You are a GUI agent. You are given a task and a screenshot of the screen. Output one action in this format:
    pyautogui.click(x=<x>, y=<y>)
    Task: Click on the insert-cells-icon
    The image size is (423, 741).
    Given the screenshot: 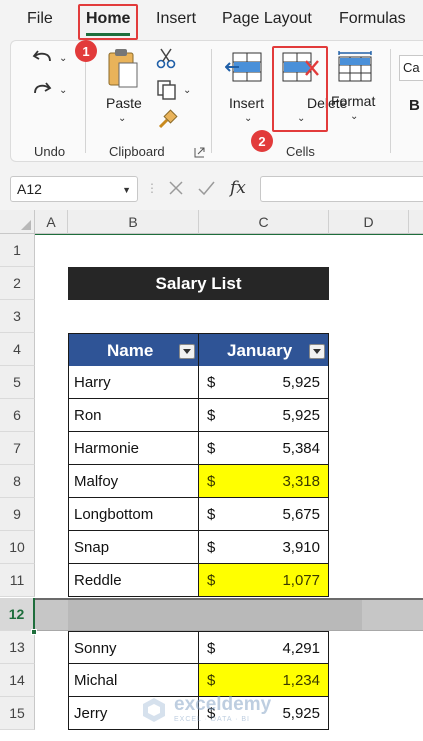 What is the action you would take?
    pyautogui.click(x=244, y=69)
    